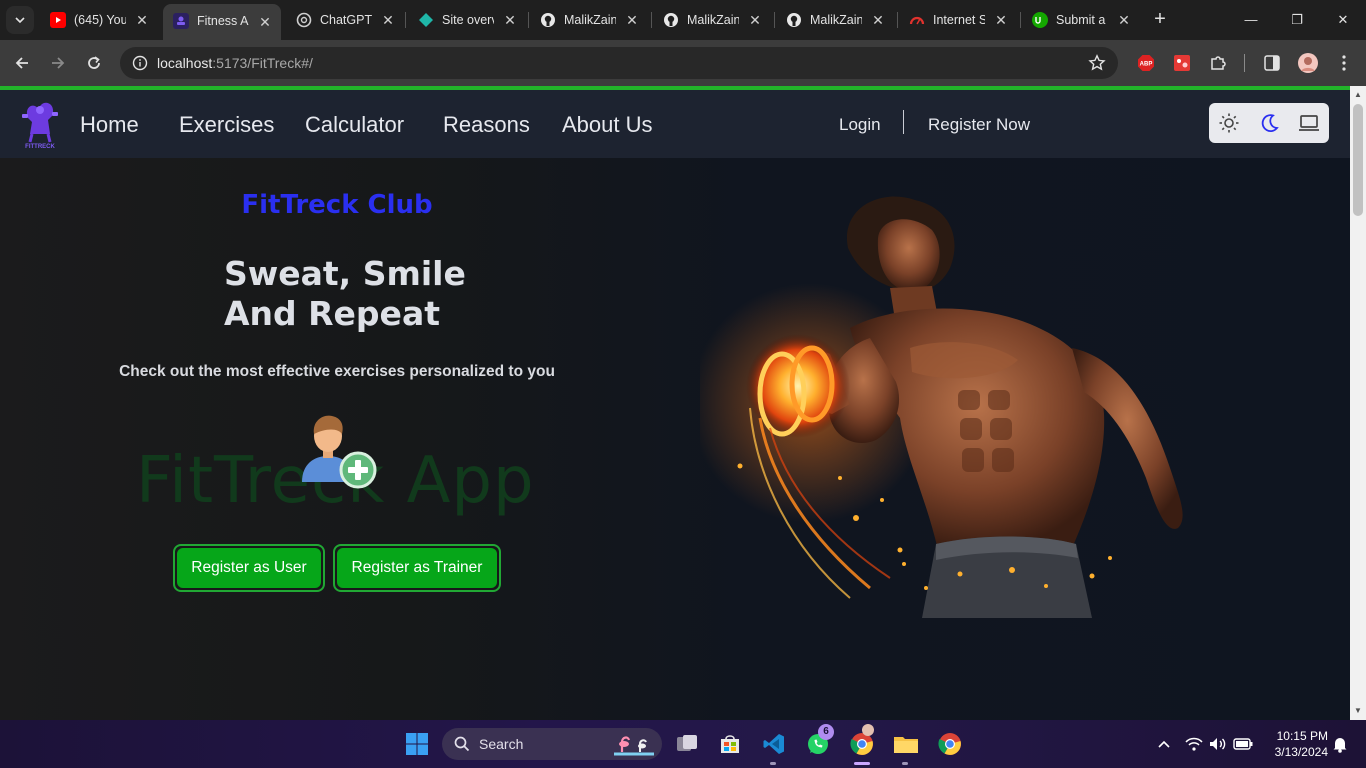  I want to click on browser-tab: Site overview ✕, so click(467, 20).